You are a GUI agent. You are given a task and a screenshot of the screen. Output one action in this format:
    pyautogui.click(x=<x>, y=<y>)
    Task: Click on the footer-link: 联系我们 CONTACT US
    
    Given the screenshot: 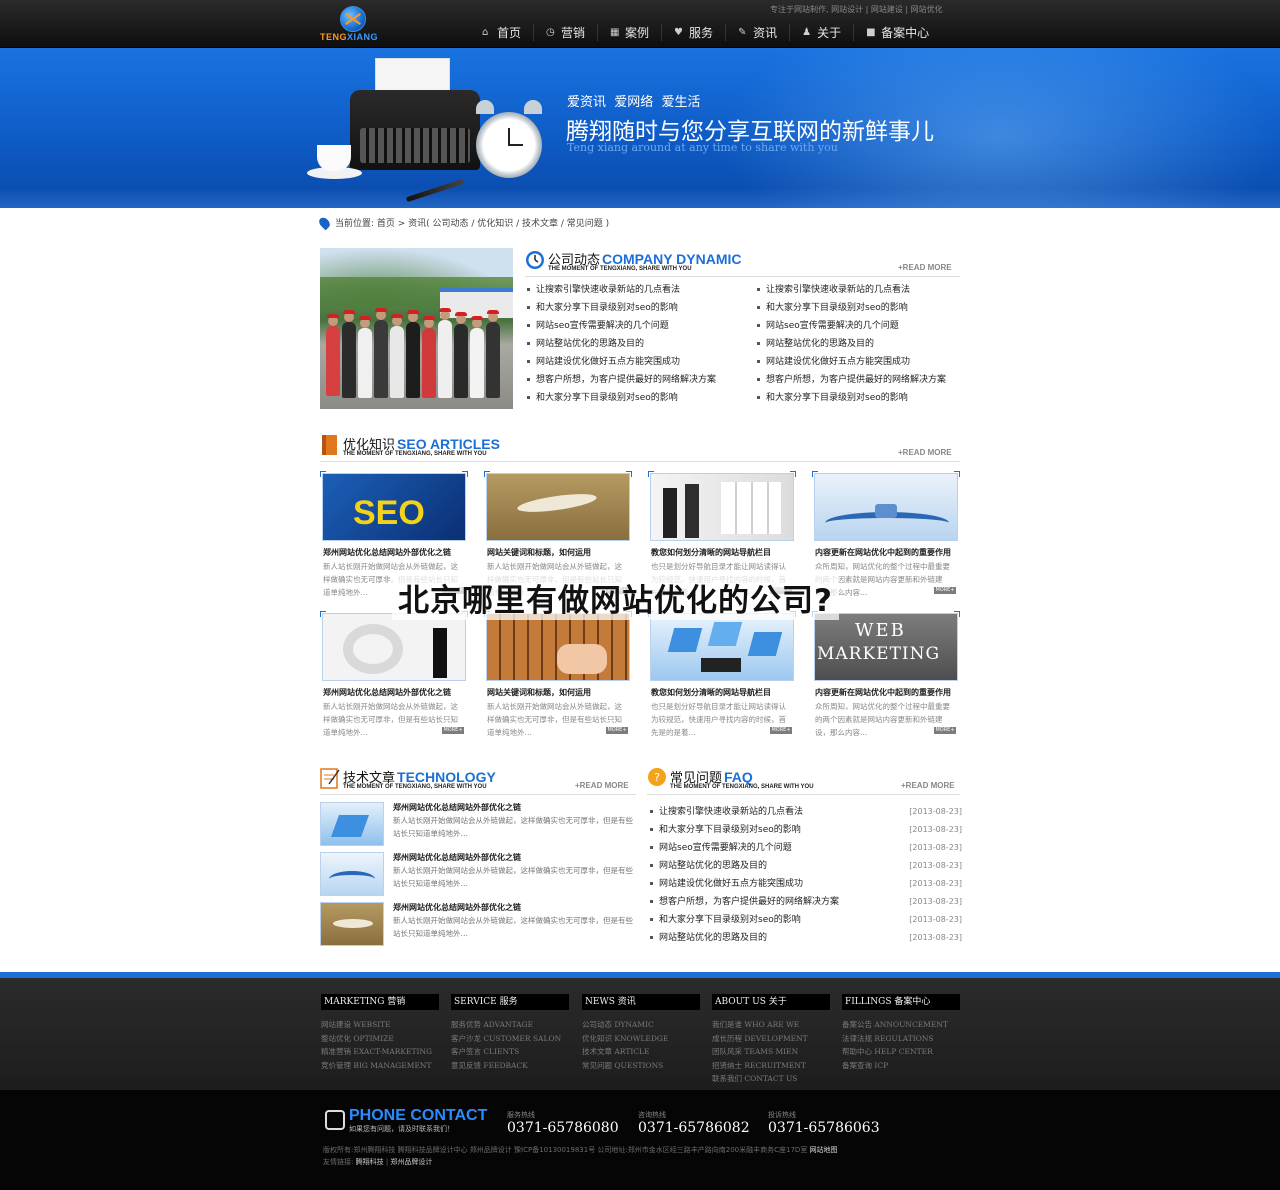 What is the action you would take?
    pyautogui.click(x=771, y=1079)
    